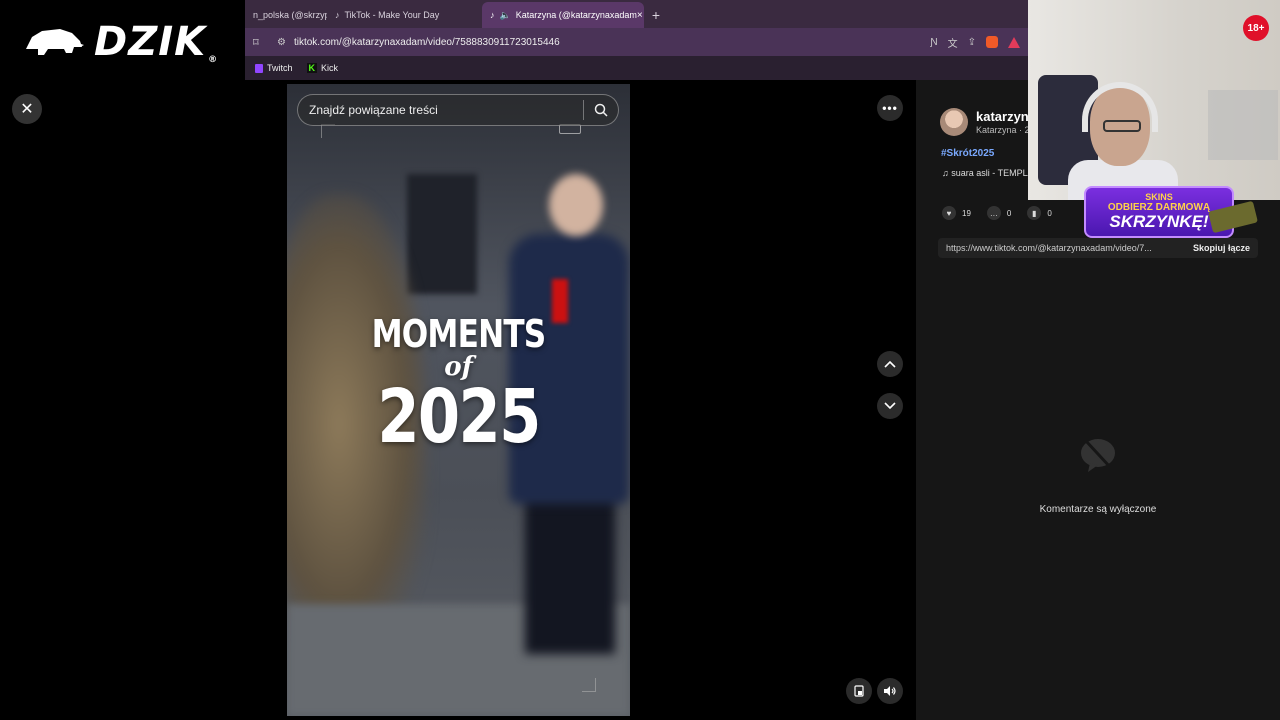  I want to click on comment-count: 0, so click(1009, 213).